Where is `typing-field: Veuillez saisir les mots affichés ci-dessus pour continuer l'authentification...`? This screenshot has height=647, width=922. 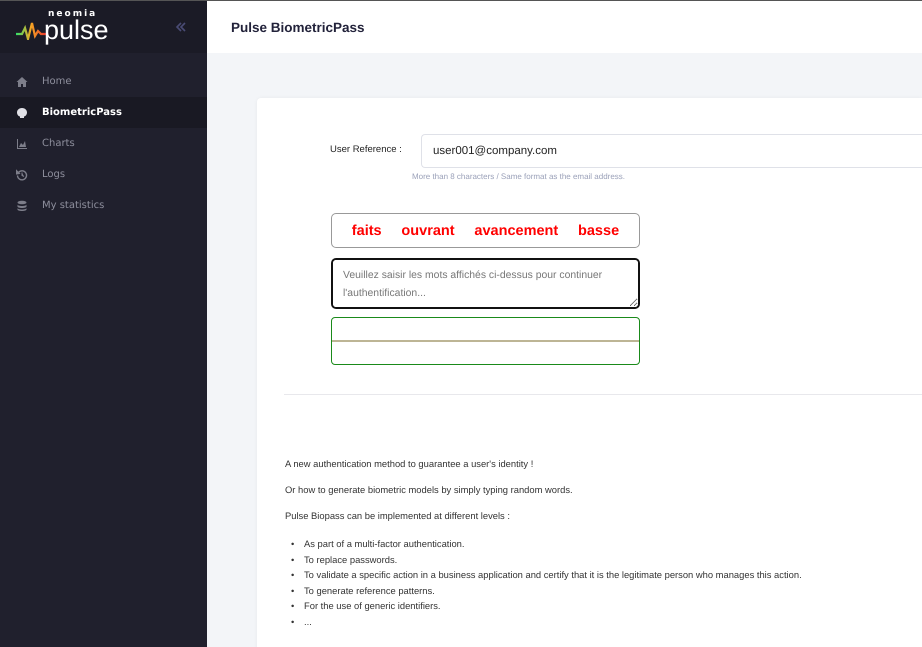
typing-field: Veuillez saisir les mots affichés ci-dessus pour continuer l'authentification... is located at coordinates (485, 283).